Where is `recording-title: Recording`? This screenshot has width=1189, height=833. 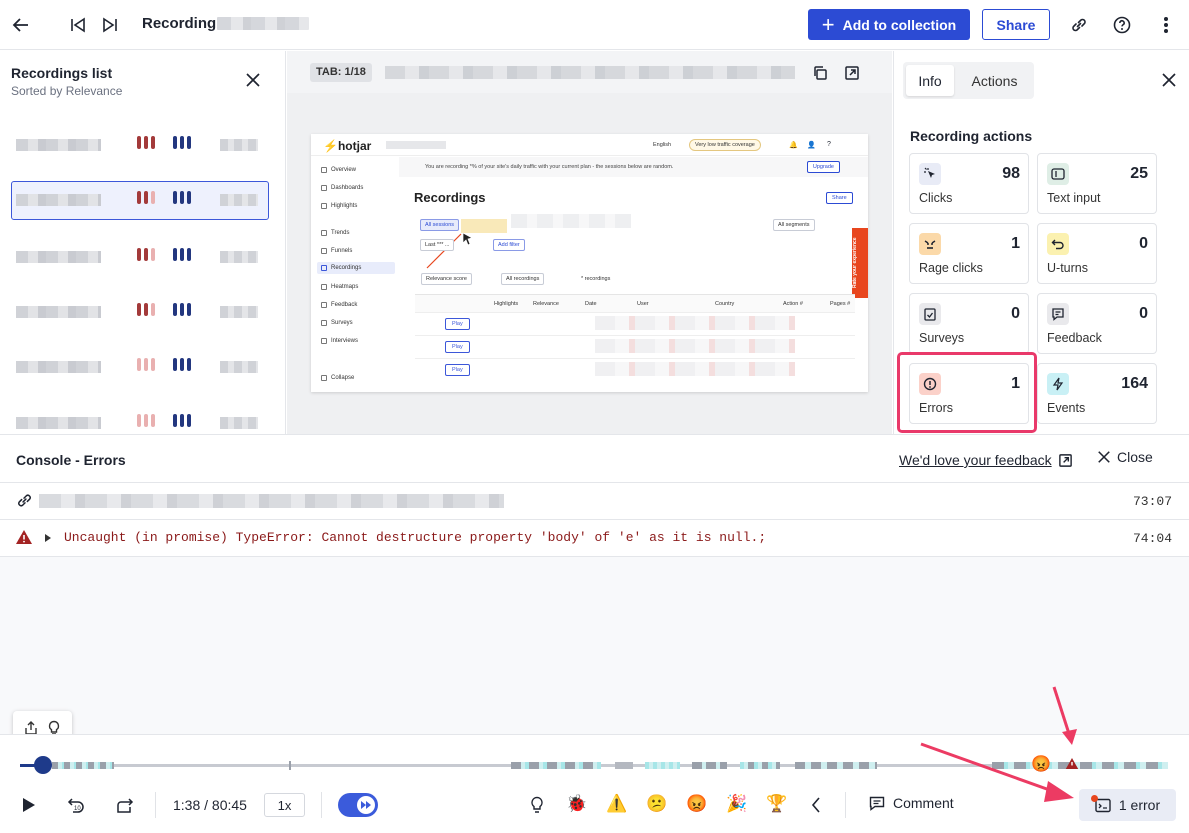 recording-title: Recording is located at coordinates (226, 23).